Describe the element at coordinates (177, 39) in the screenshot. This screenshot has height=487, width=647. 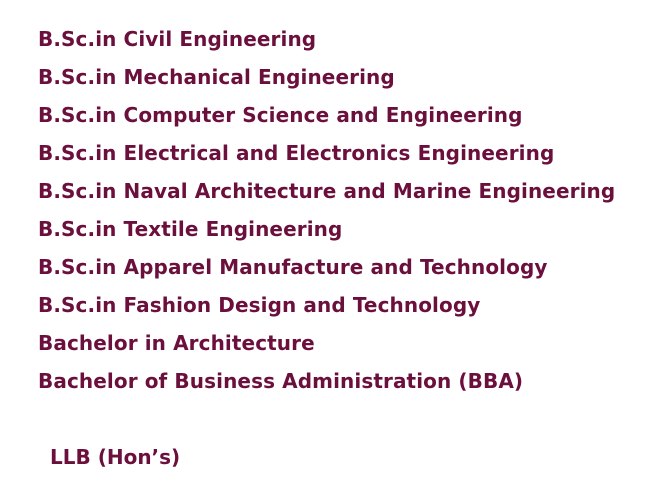
I see `program-label: B.Sc.in Civil Engineering` at that location.